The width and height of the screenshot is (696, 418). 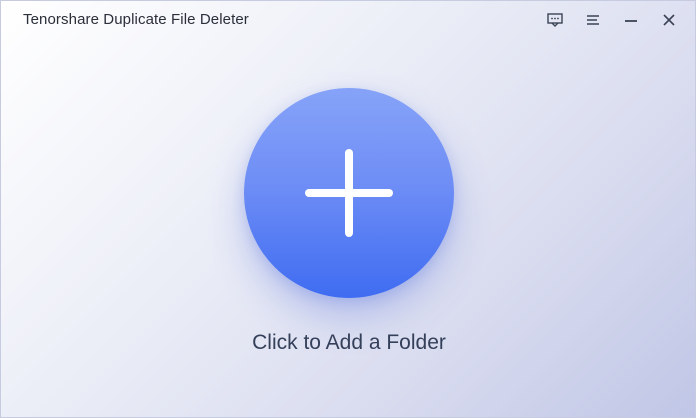 What do you see at coordinates (348, 343) in the screenshot?
I see `add-folder-label: Click to Add a Folder` at bounding box center [348, 343].